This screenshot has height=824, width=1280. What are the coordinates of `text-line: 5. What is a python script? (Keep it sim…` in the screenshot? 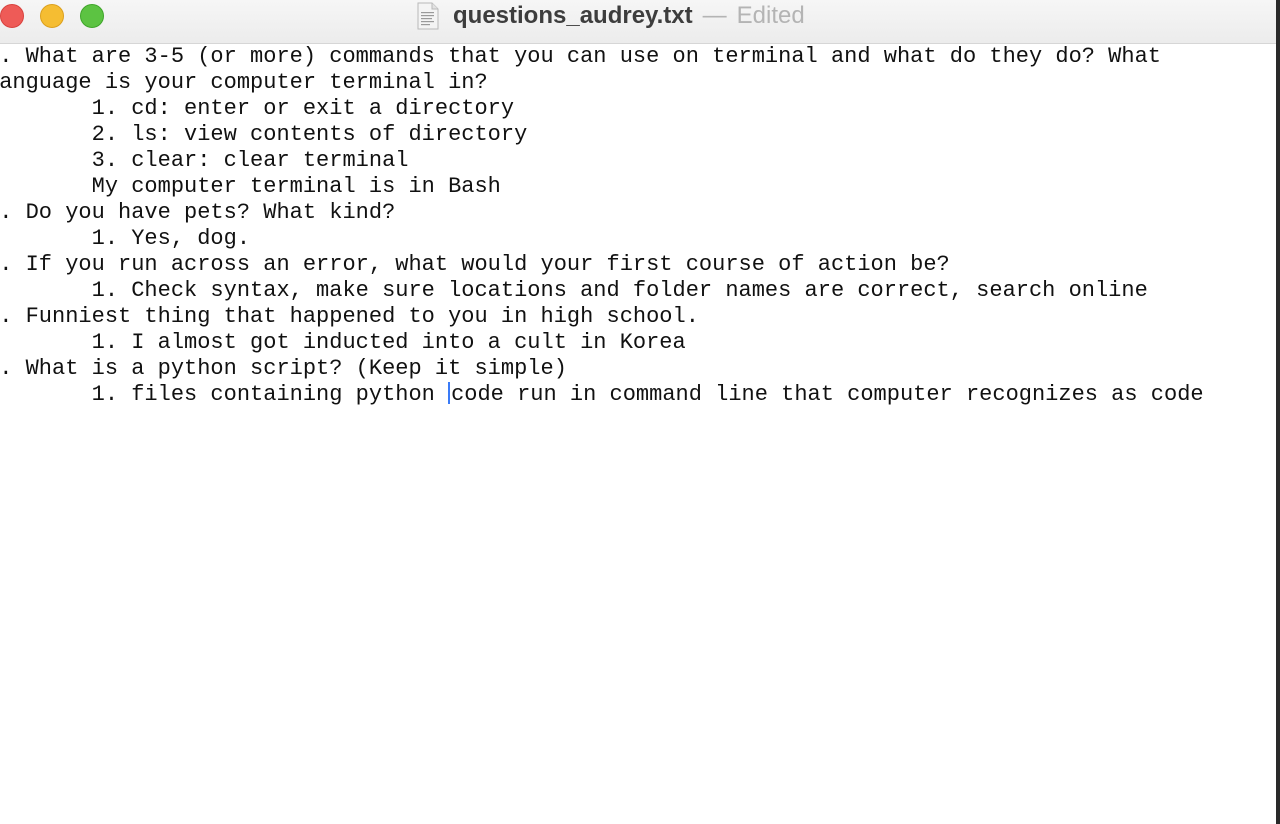 It's located at (283, 368).